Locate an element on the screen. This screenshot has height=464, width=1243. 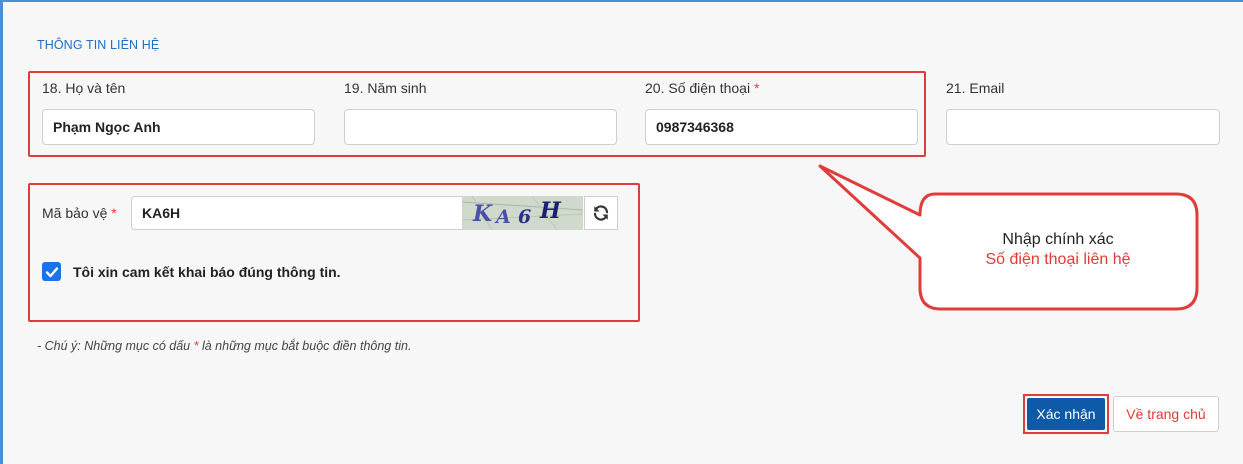
confirm-button: Xác nhận is located at coordinates (1066, 414).